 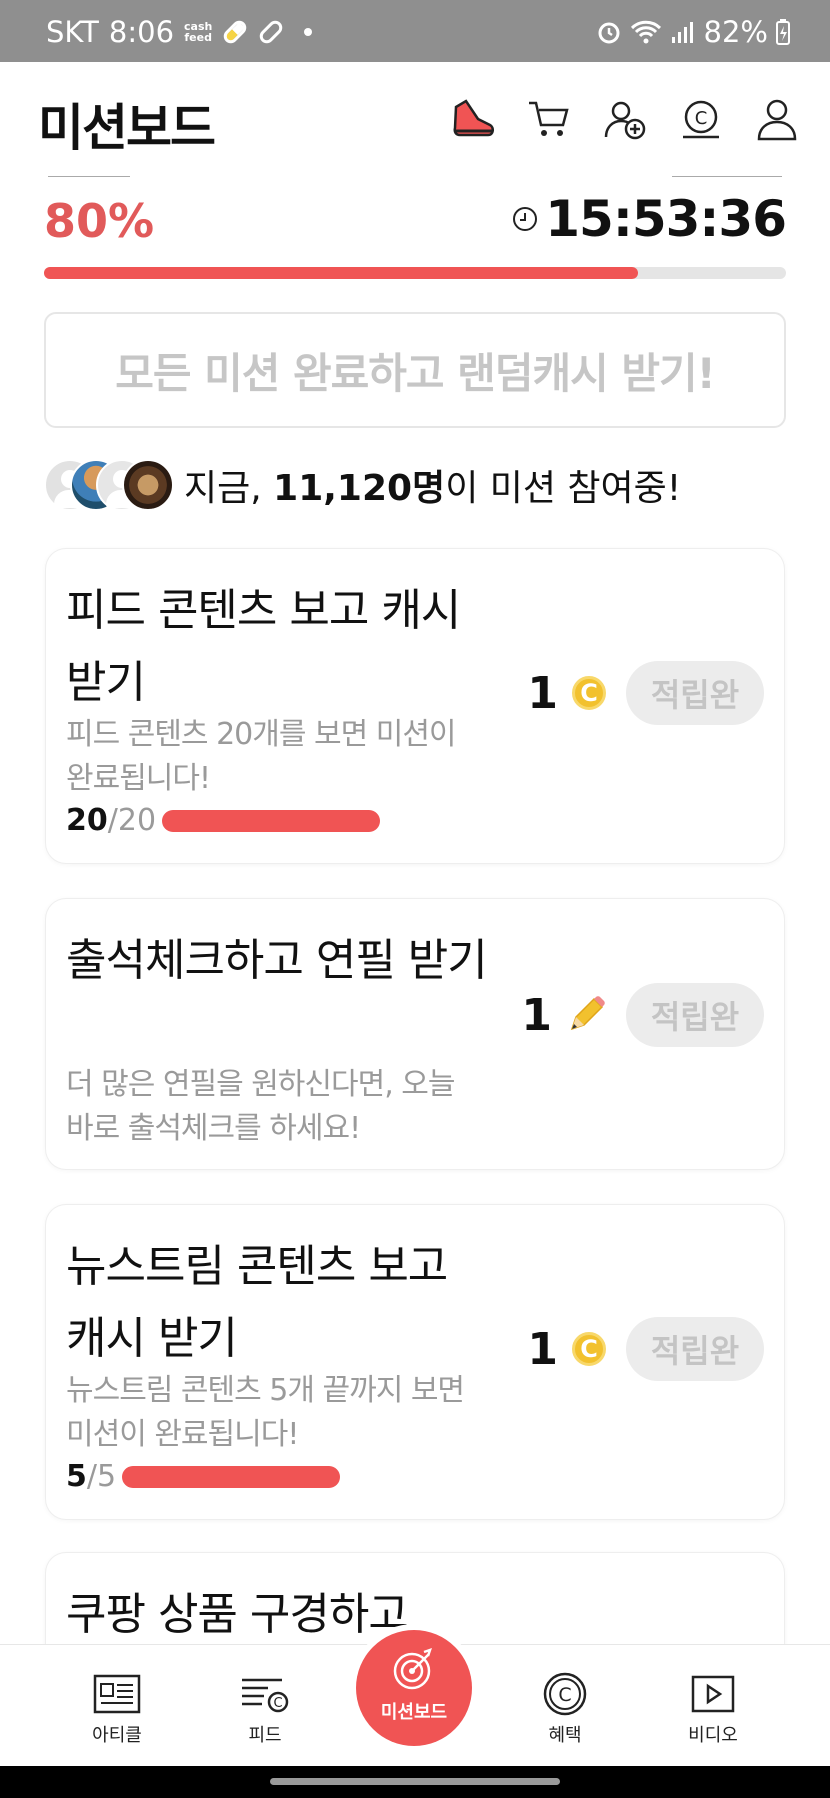 I want to click on clock-icon, so click(x=525, y=219).